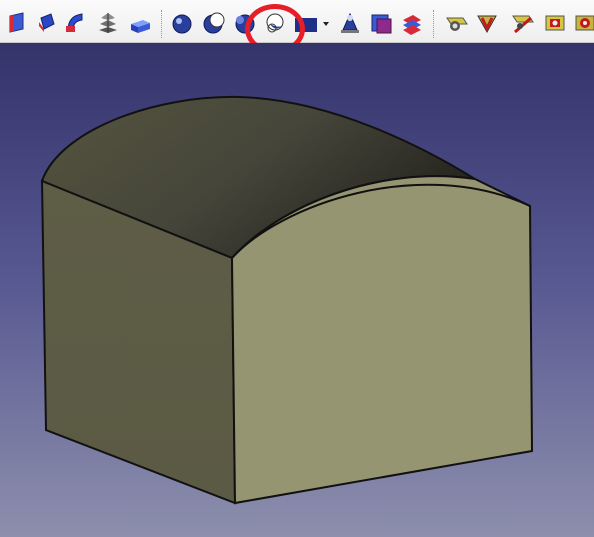 This screenshot has height=537, width=594. What do you see at coordinates (487, 23) in the screenshot?
I see `measure-angular-icon` at bounding box center [487, 23].